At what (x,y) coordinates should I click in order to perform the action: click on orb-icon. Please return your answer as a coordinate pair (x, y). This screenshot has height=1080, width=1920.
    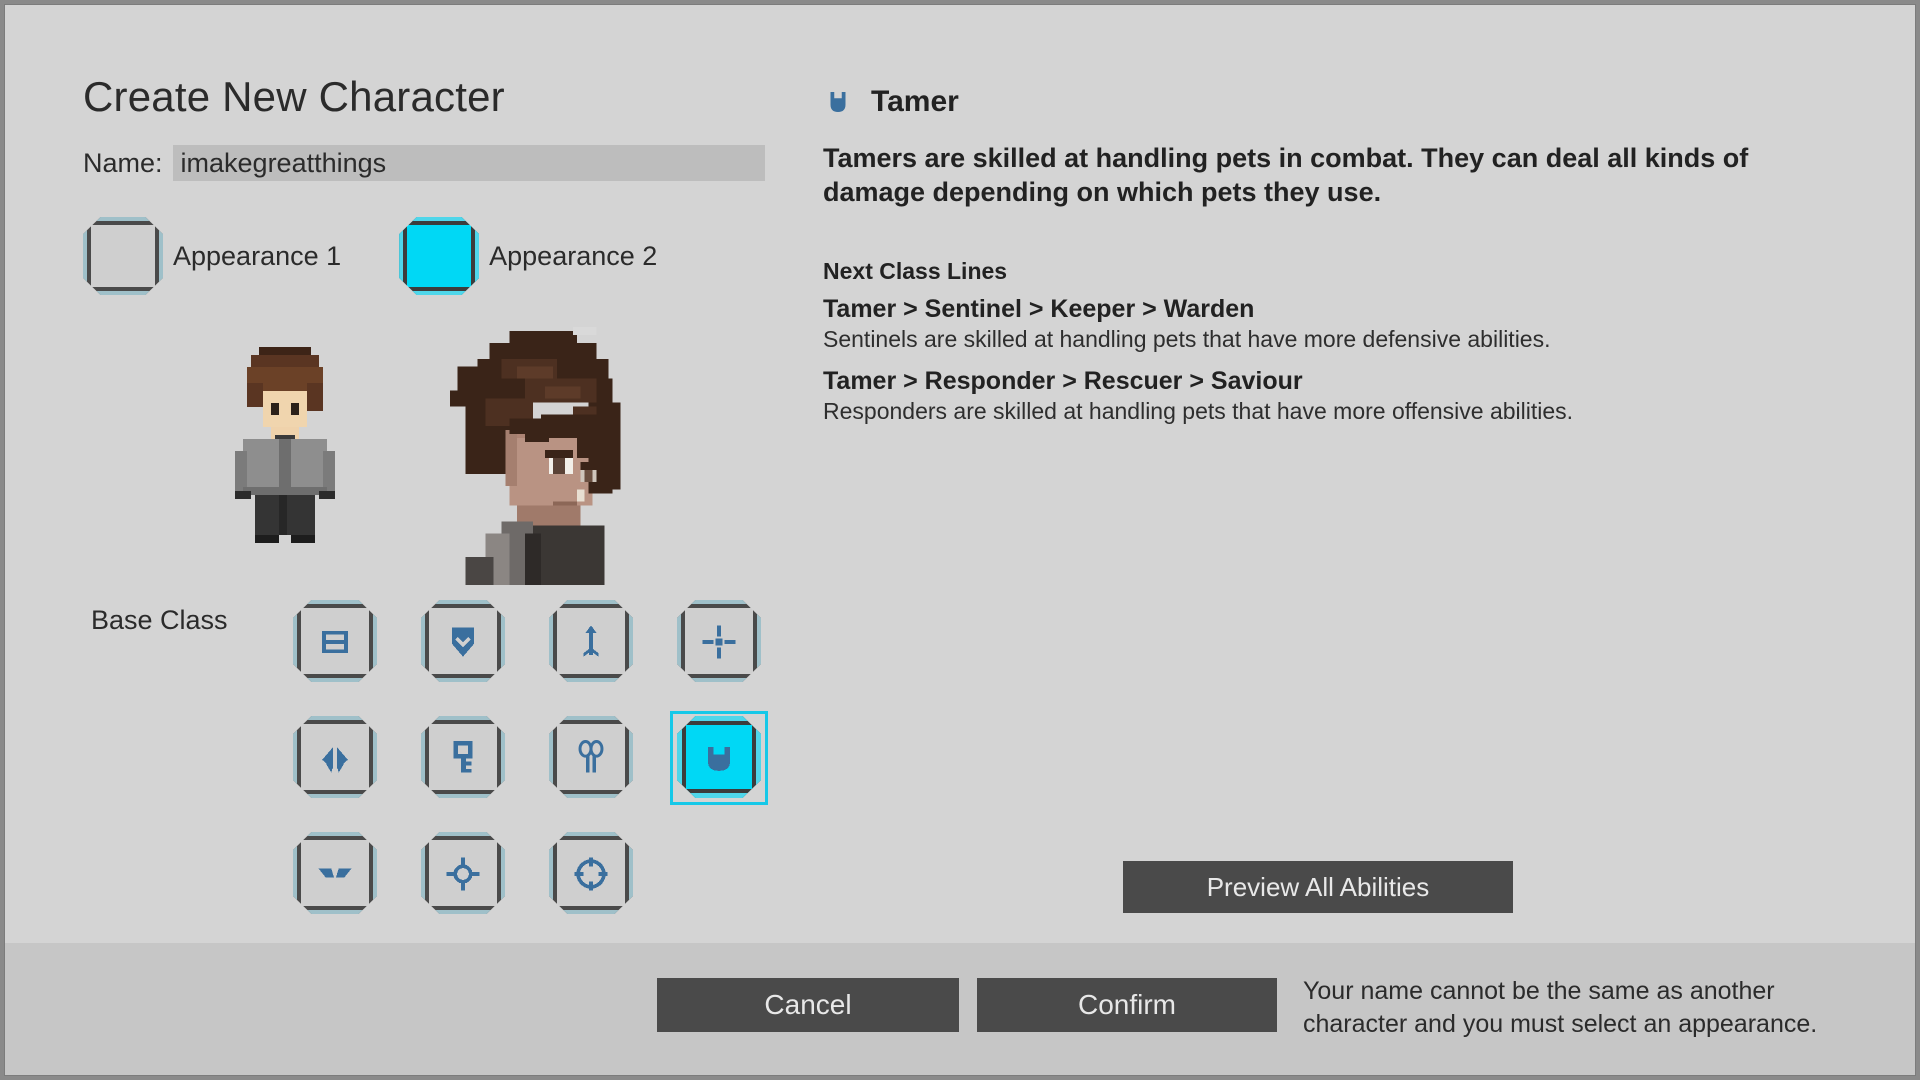
    Looking at the image, I should click on (463, 874).